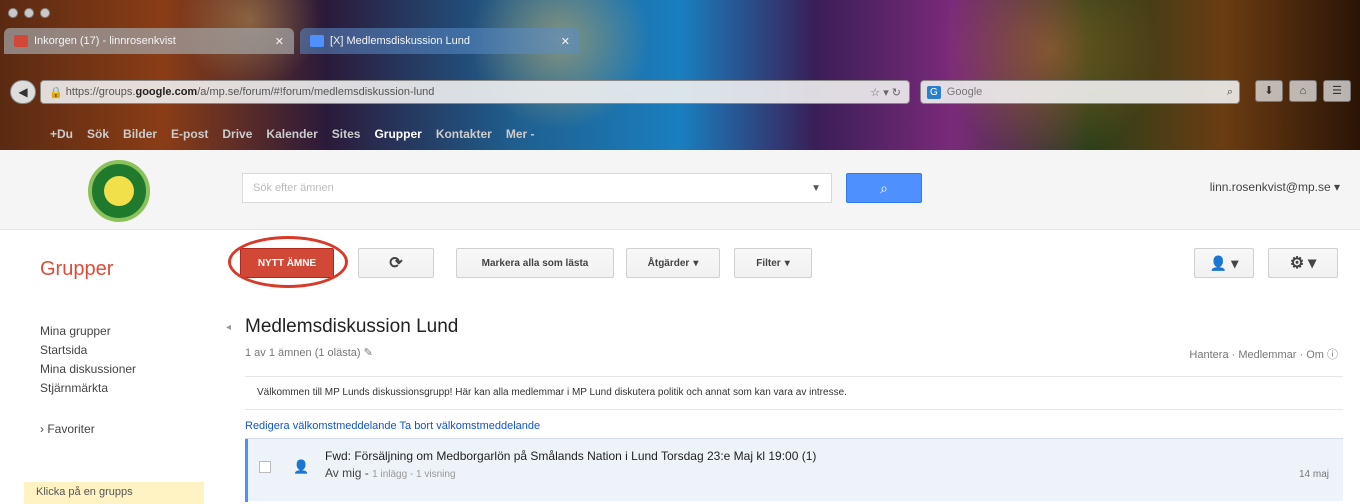  Describe the element at coordinates (520, 134) in the screenshot. I see `gbar-item-more: Mer -` at that location.